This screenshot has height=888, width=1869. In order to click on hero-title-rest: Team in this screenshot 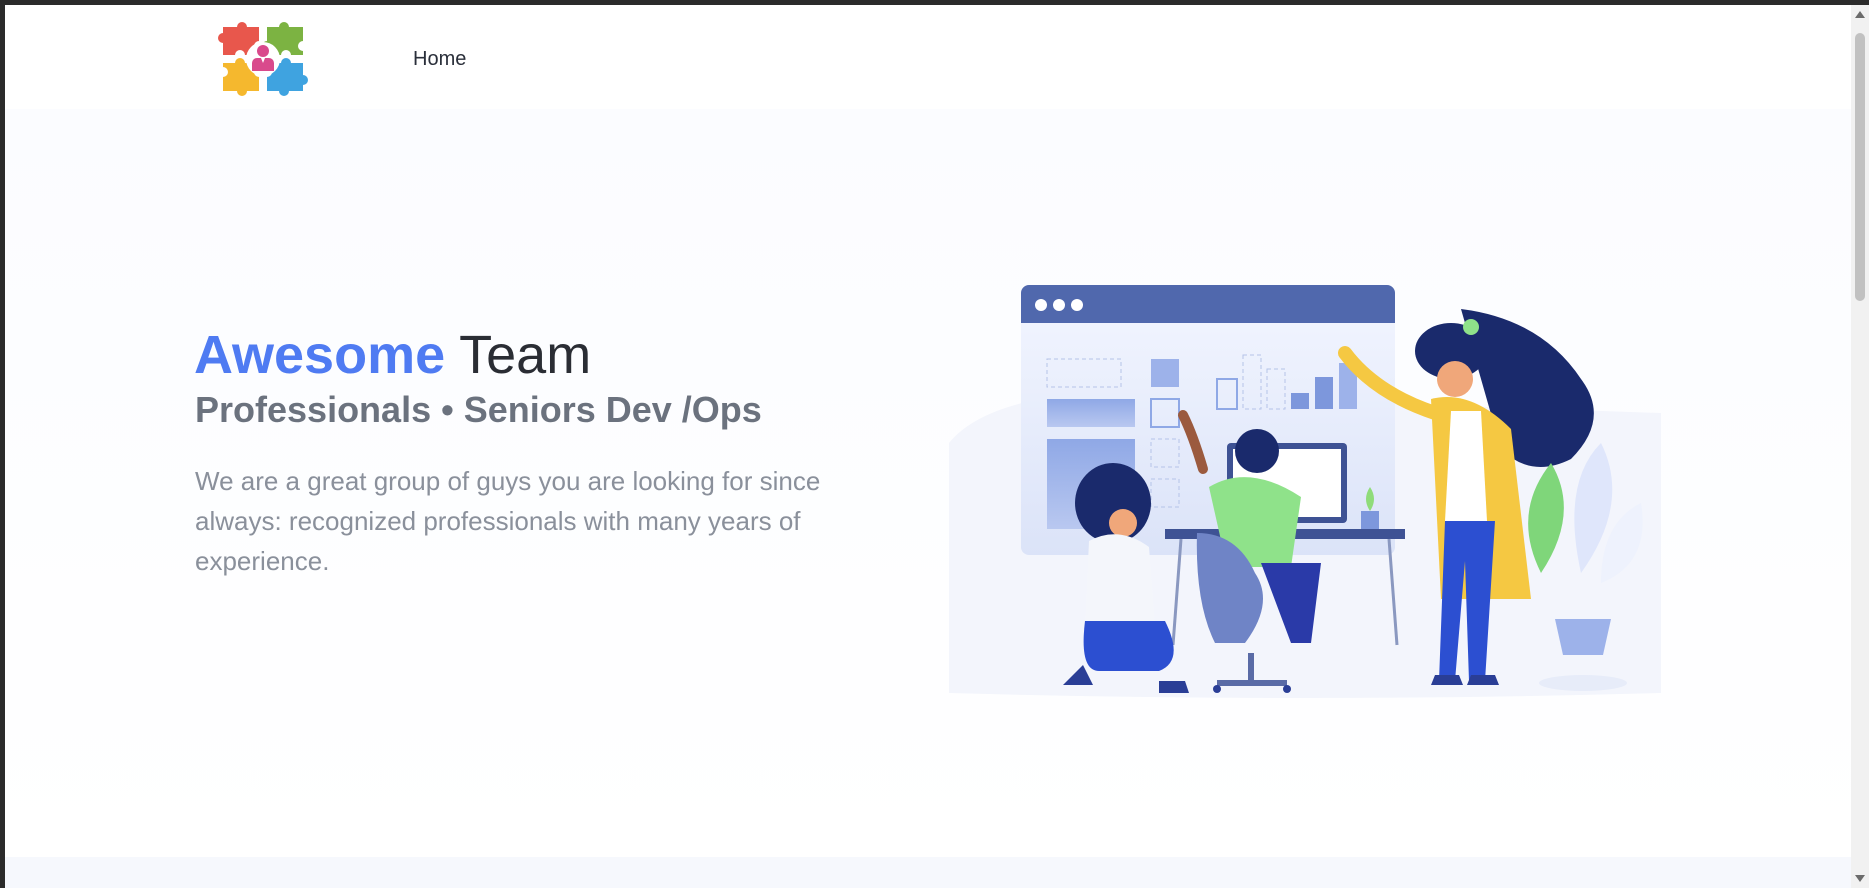, I will do `click(518, 355)`.